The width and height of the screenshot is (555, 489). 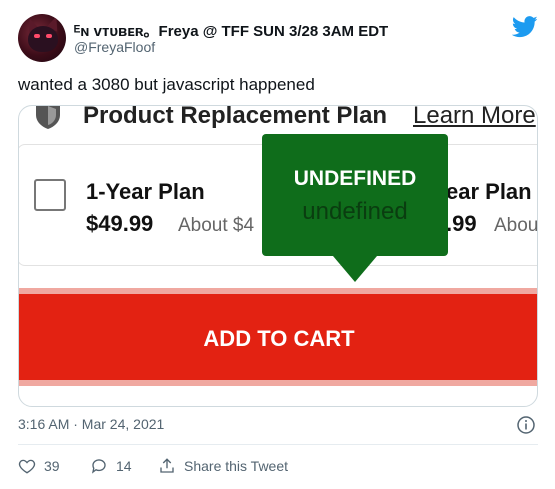 What do you see at coordinates (52, 466) in the screenshot?
I see `like-count: 39` at bounding box center [52, 466].